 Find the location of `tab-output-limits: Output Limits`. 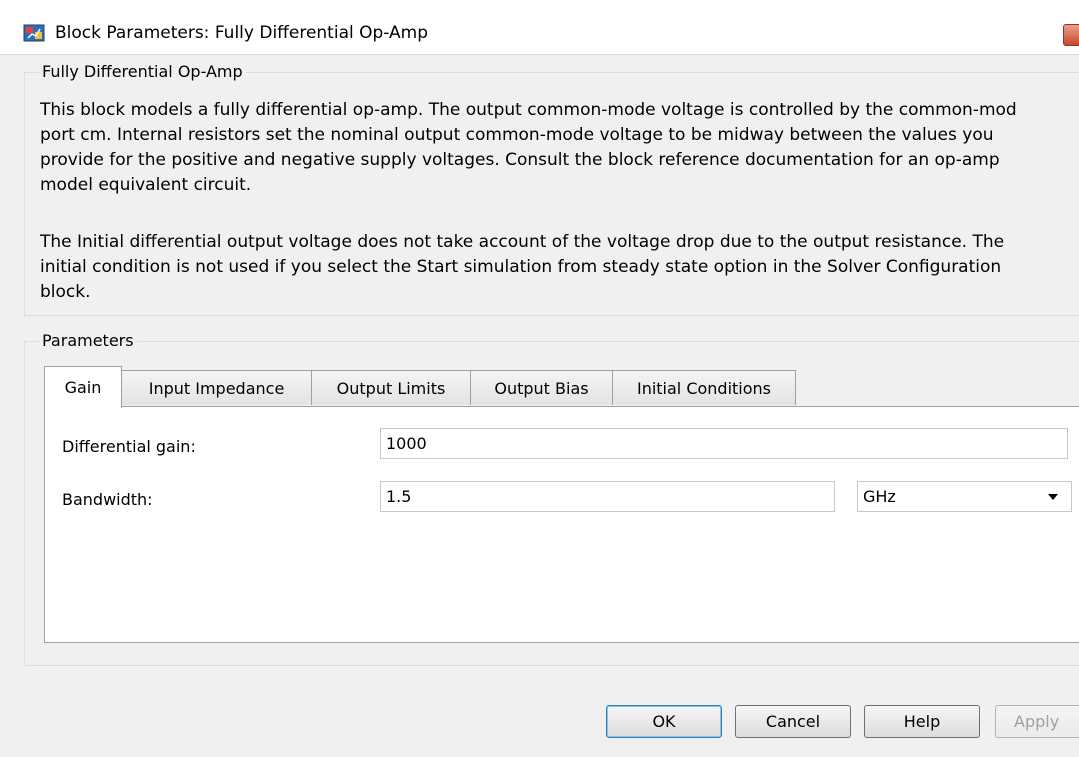

tab-output-limits: Output Limits is located at coordinates (391, 387).